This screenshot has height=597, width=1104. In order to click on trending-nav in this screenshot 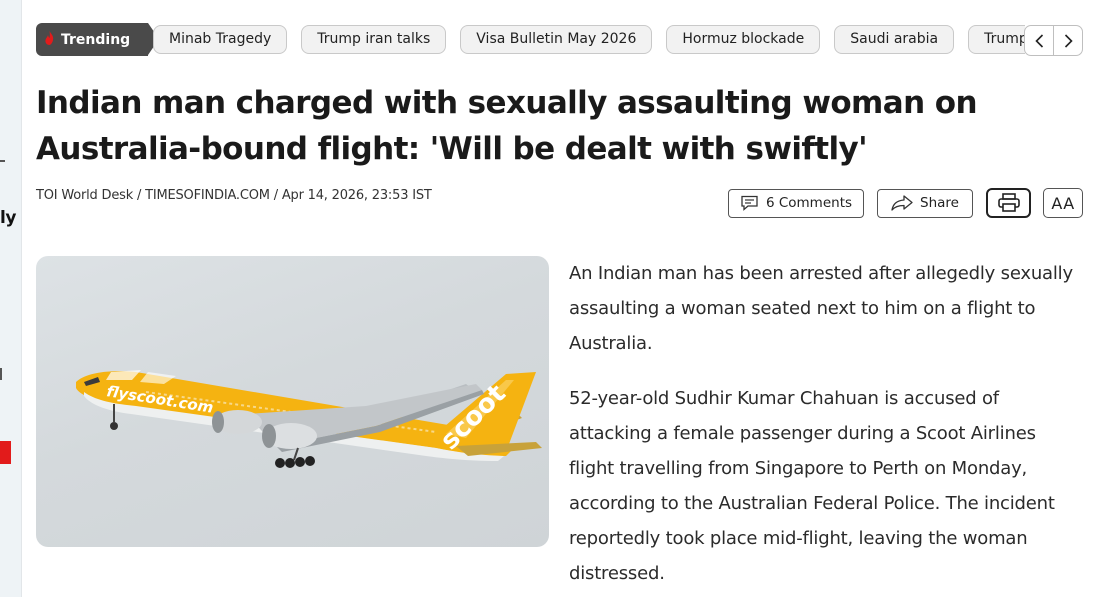, I will do `click(1053, 40)`.